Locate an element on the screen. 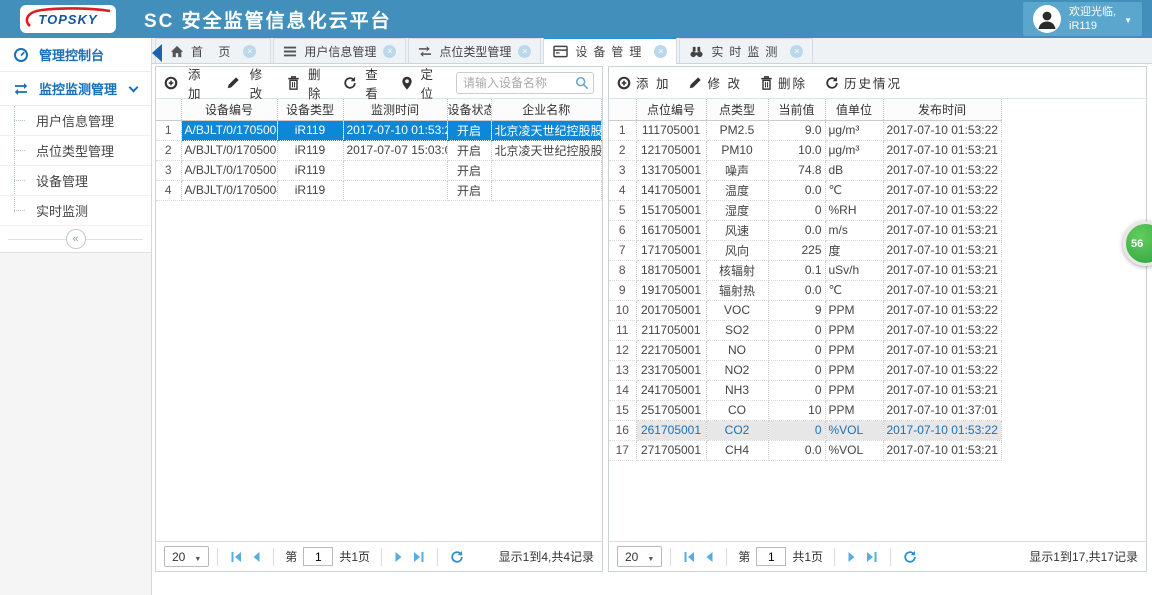  table-row: 16 261705001 CO2 0 %VOL 2017-07-10 01:53:22 is located at coordinates (805, 430).